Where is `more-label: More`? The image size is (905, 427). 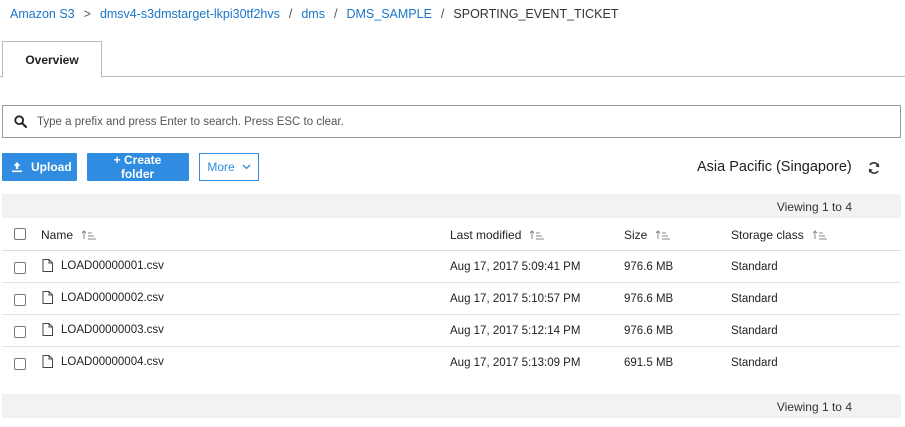
more-label: More is located at coordinates (221, 167).